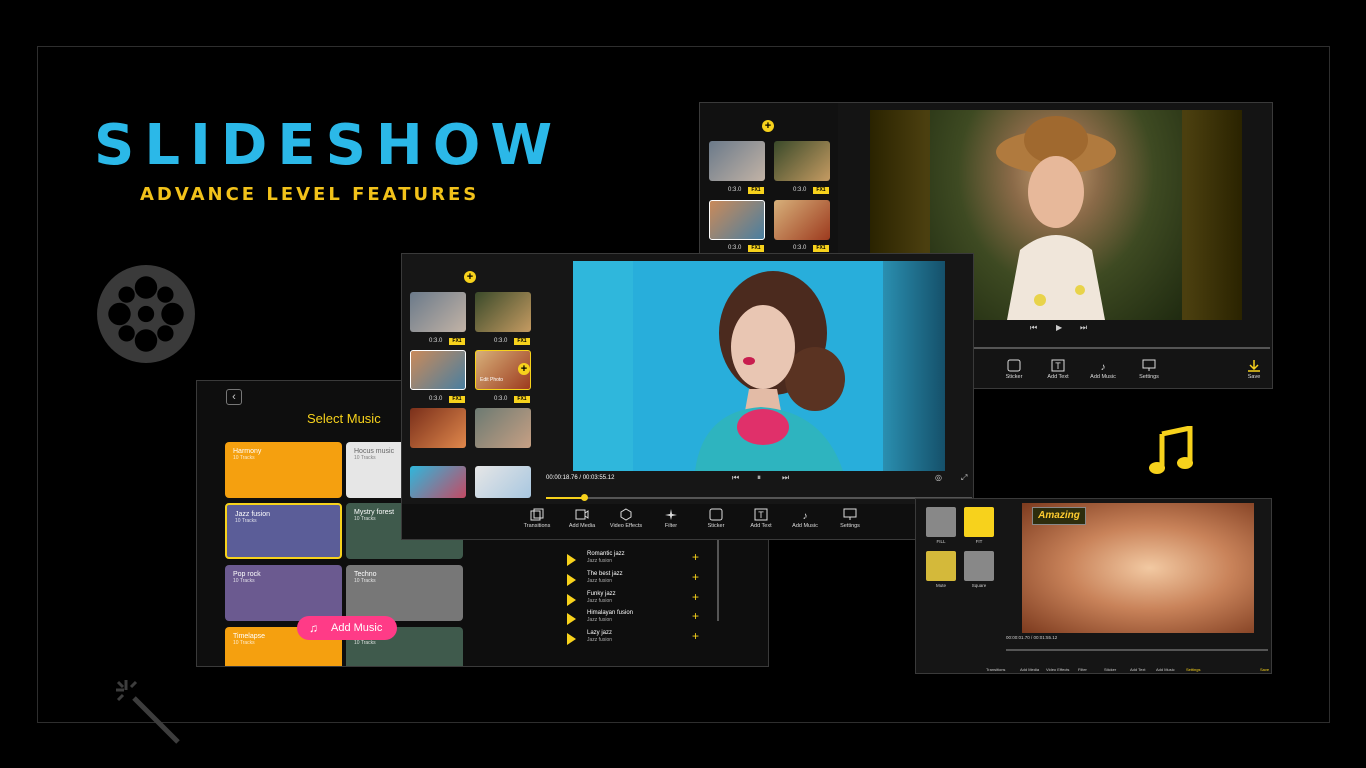 The image size is (1366, 768). What do you see at coordinates (964, 478) in the screenshot?
I see `fullscreen-icon: ⤢` at bounding box center [964, 478].